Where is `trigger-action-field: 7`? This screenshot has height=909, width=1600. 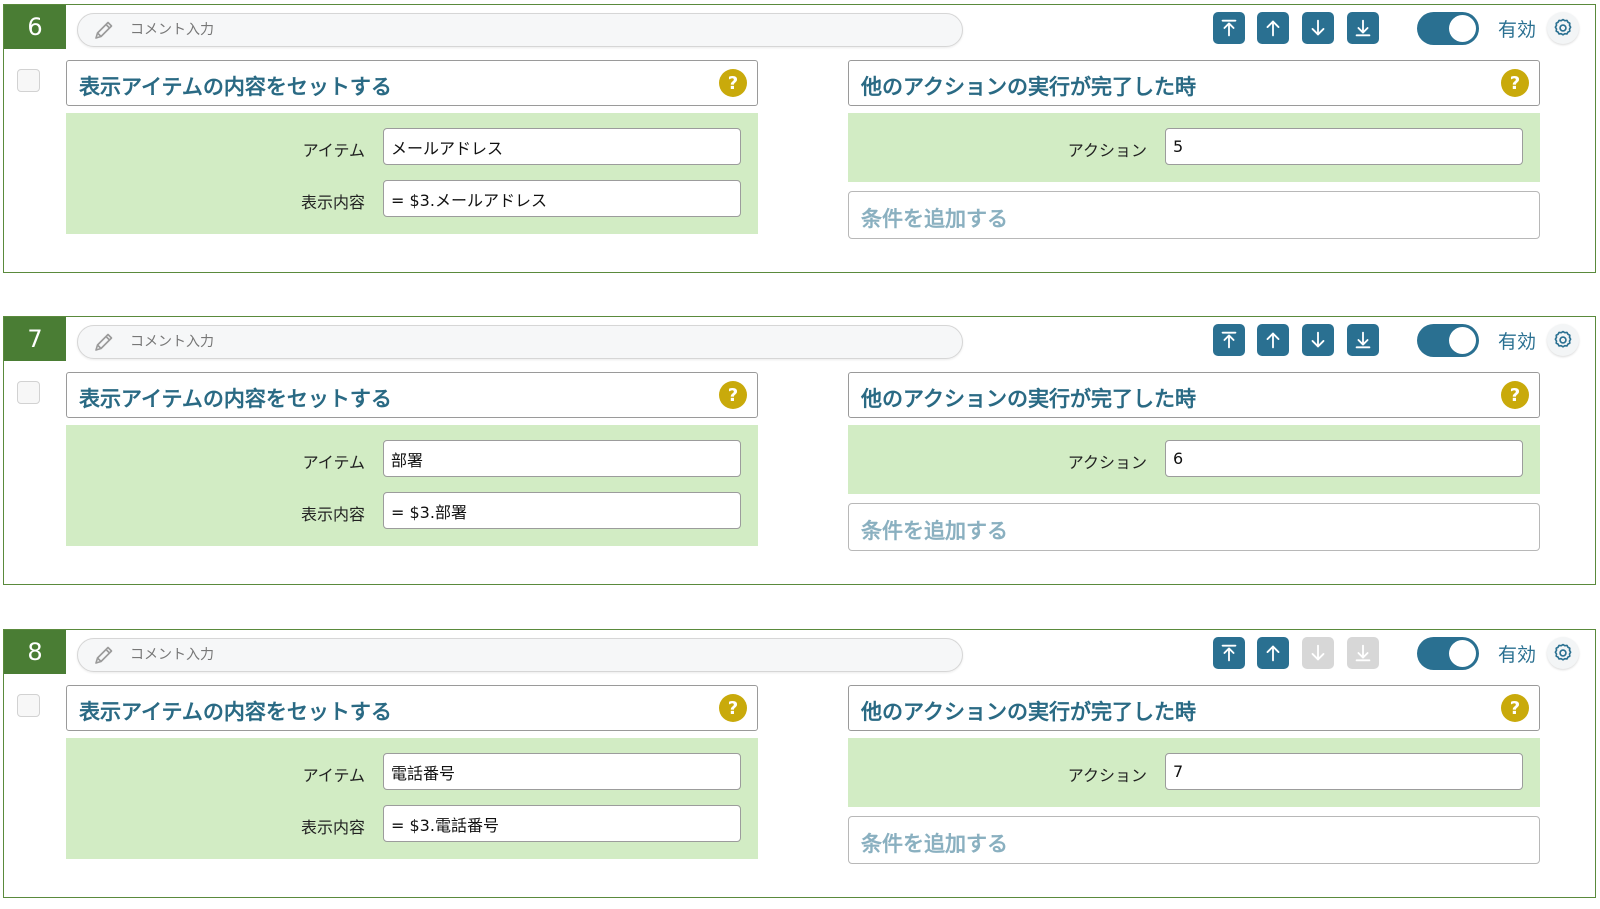 trigger-action-field: 7 is located at coordinates (1344, 771).